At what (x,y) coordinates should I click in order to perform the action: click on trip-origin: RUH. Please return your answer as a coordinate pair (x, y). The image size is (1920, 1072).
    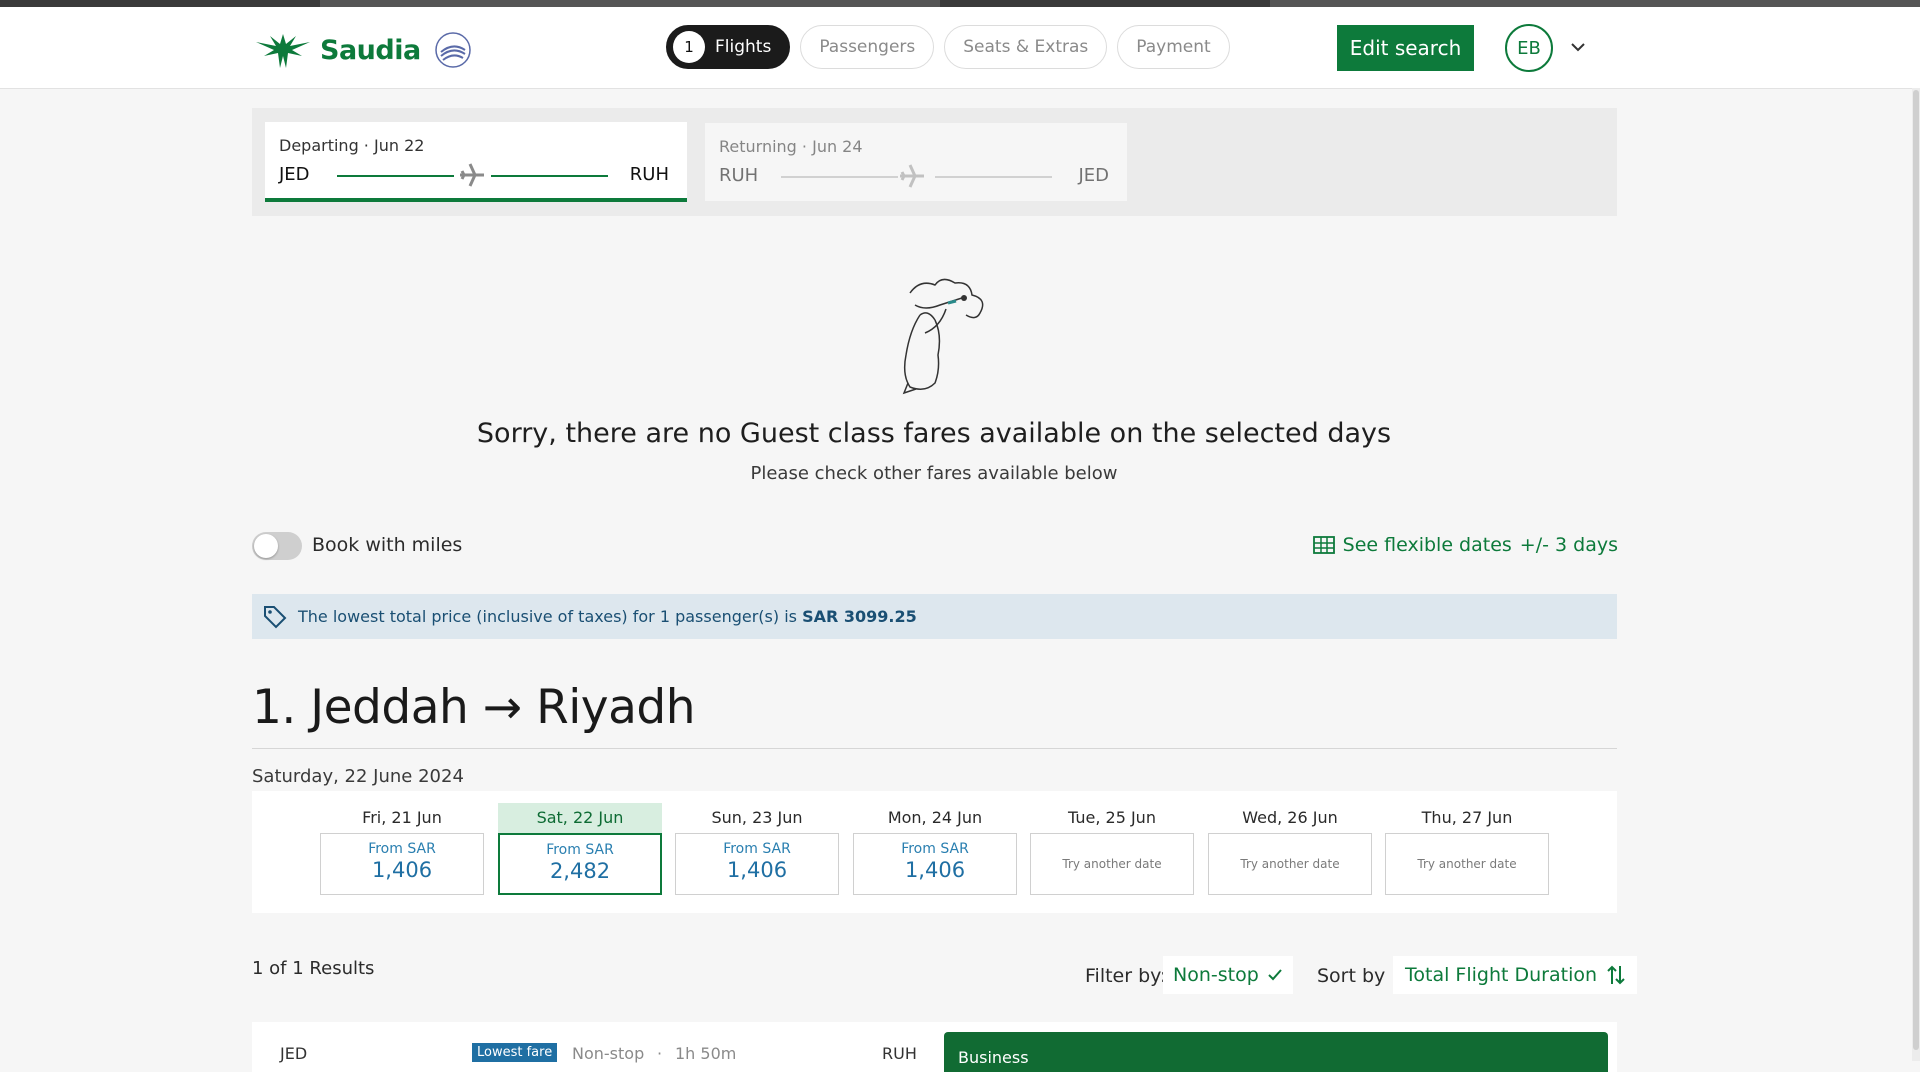
    Looking at the image, I should click on (739, 175).